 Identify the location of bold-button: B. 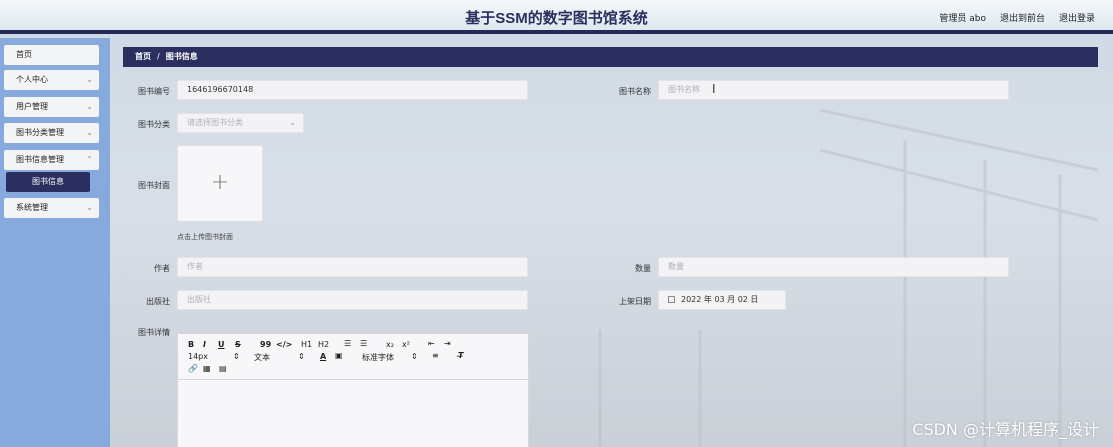
(191, 344).